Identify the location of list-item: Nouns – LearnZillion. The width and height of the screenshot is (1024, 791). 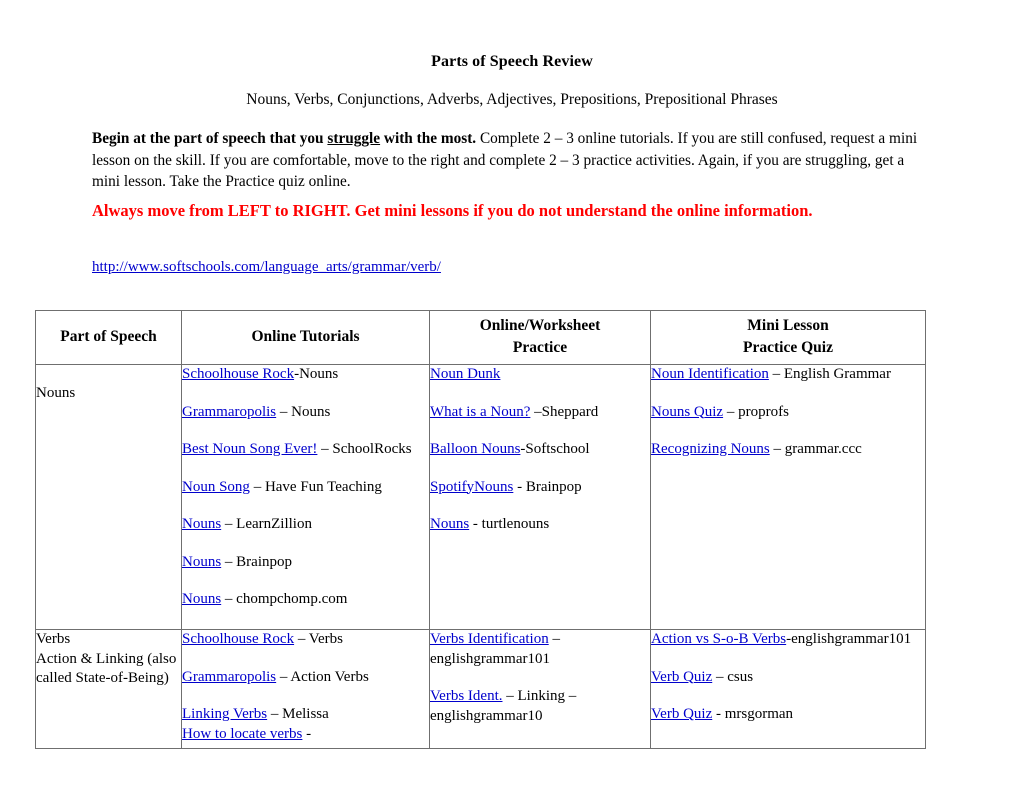
(305, 525).